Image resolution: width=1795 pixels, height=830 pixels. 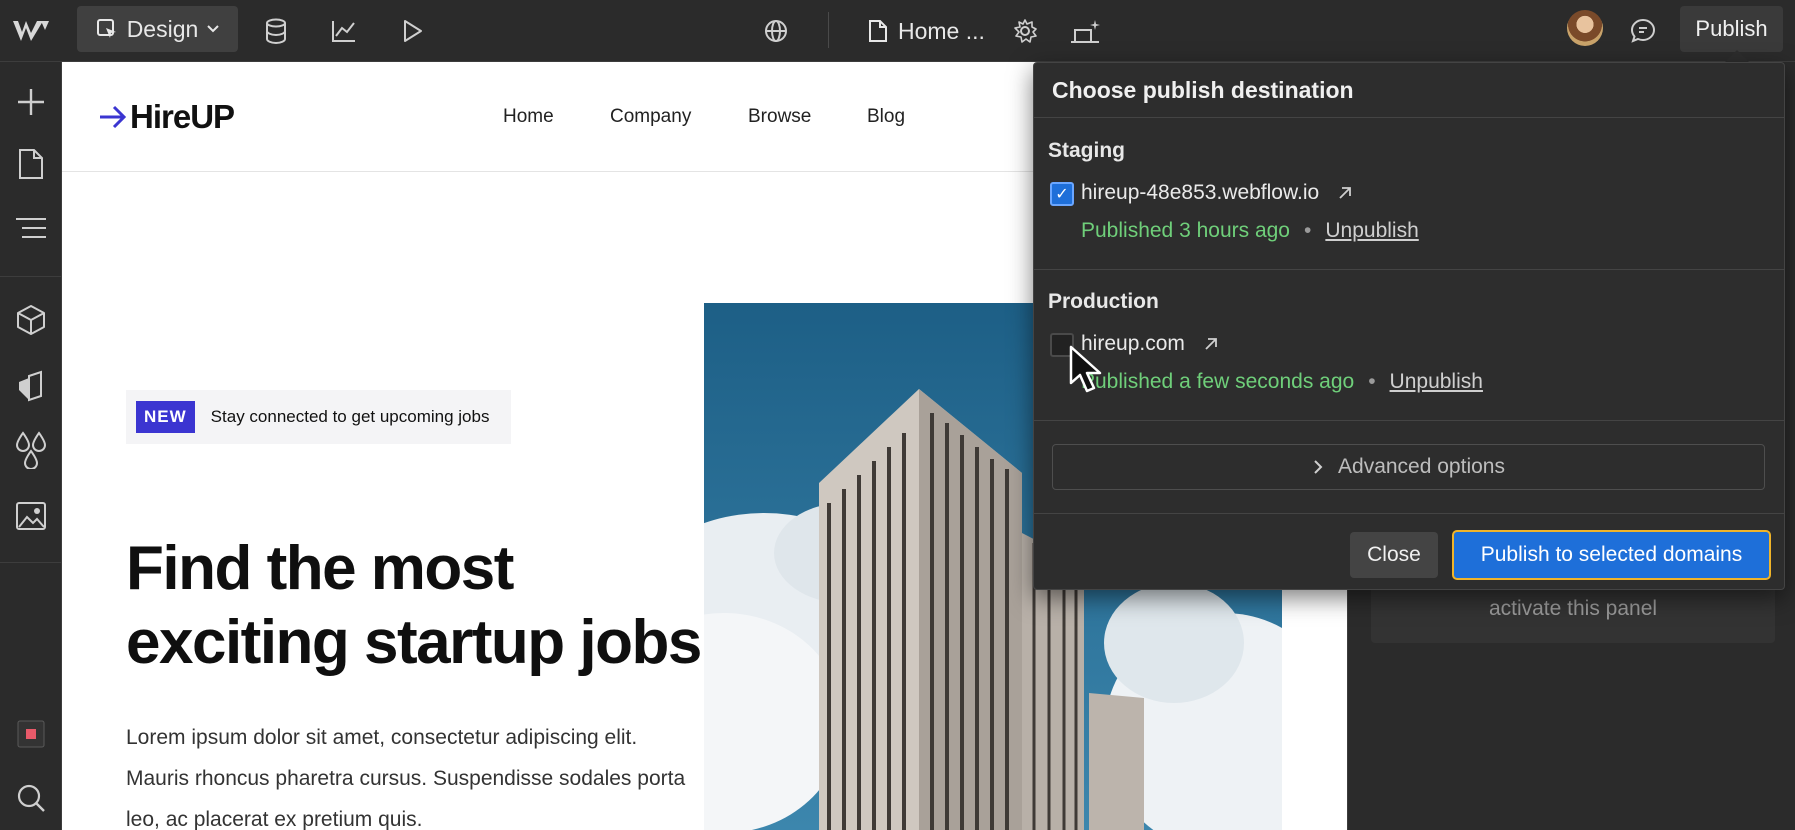 What do you see at coordinates (776, 31) in the screenshot?
I see `globe-icon` at bounding box center [776, 31].